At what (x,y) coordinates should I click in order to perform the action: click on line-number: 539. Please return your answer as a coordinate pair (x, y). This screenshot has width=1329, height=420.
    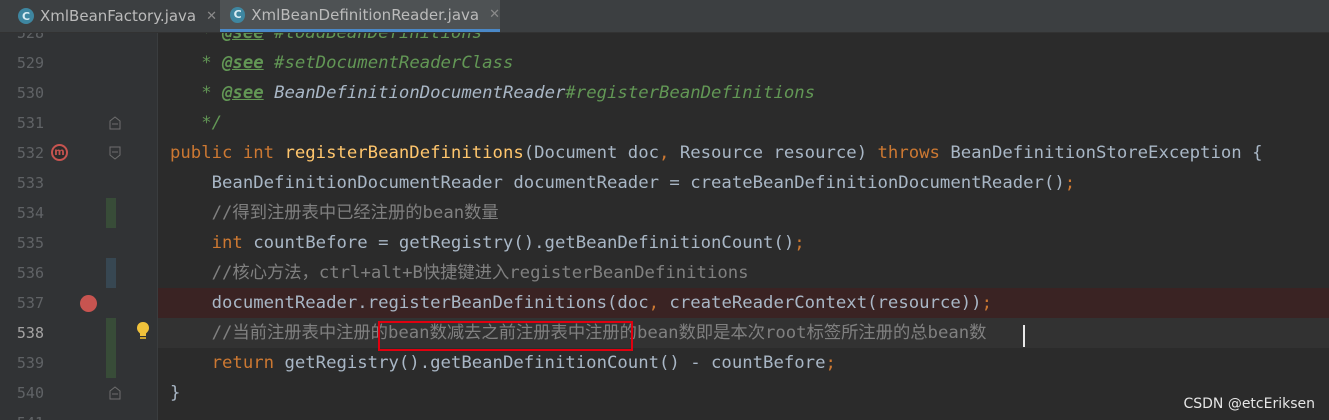
    Looking at the image, I should click on (30, 363).